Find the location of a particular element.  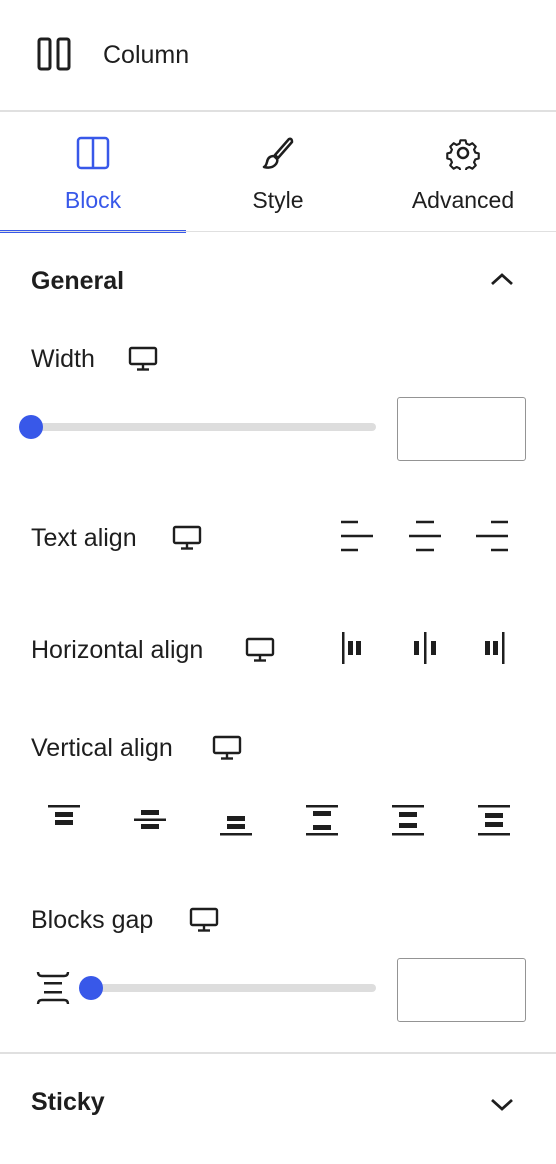

general-panel-title: General is located at coordinates (78, 281).